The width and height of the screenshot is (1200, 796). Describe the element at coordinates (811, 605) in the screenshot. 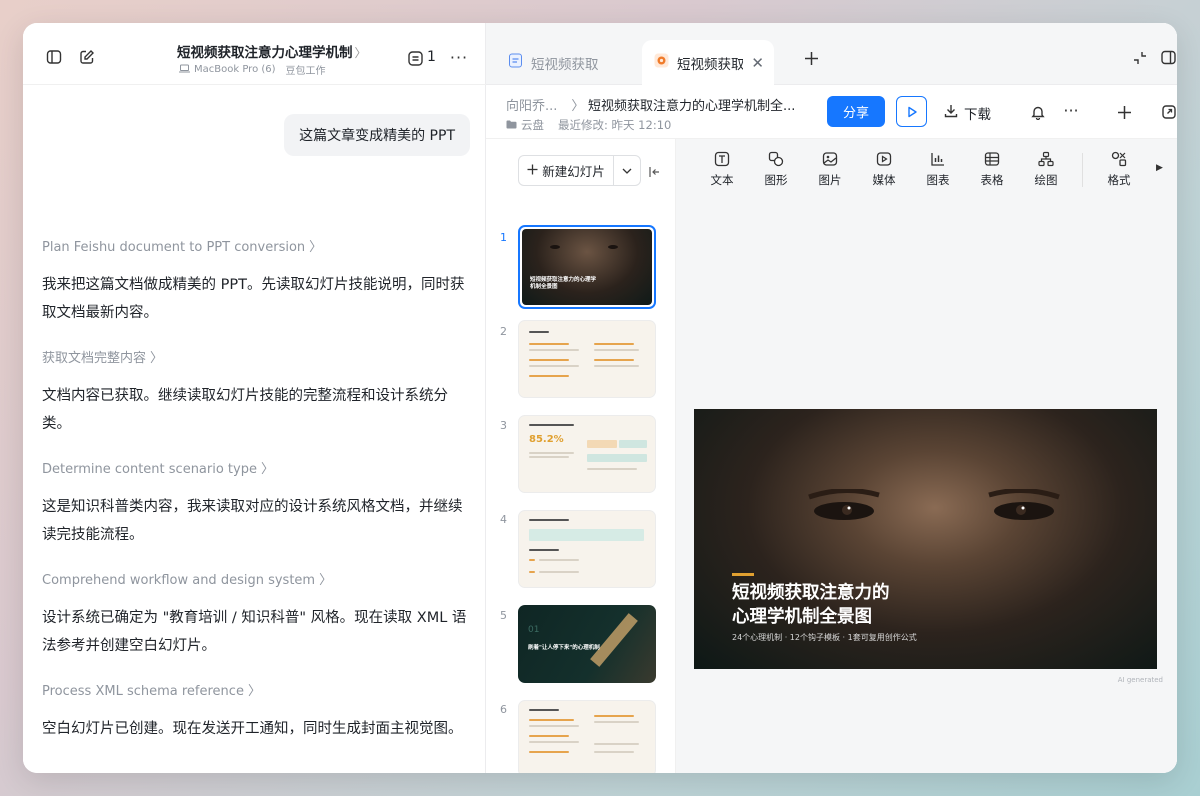

I see `slide-title: 短视频获取注意力的 心理学机制全景图` at that location.